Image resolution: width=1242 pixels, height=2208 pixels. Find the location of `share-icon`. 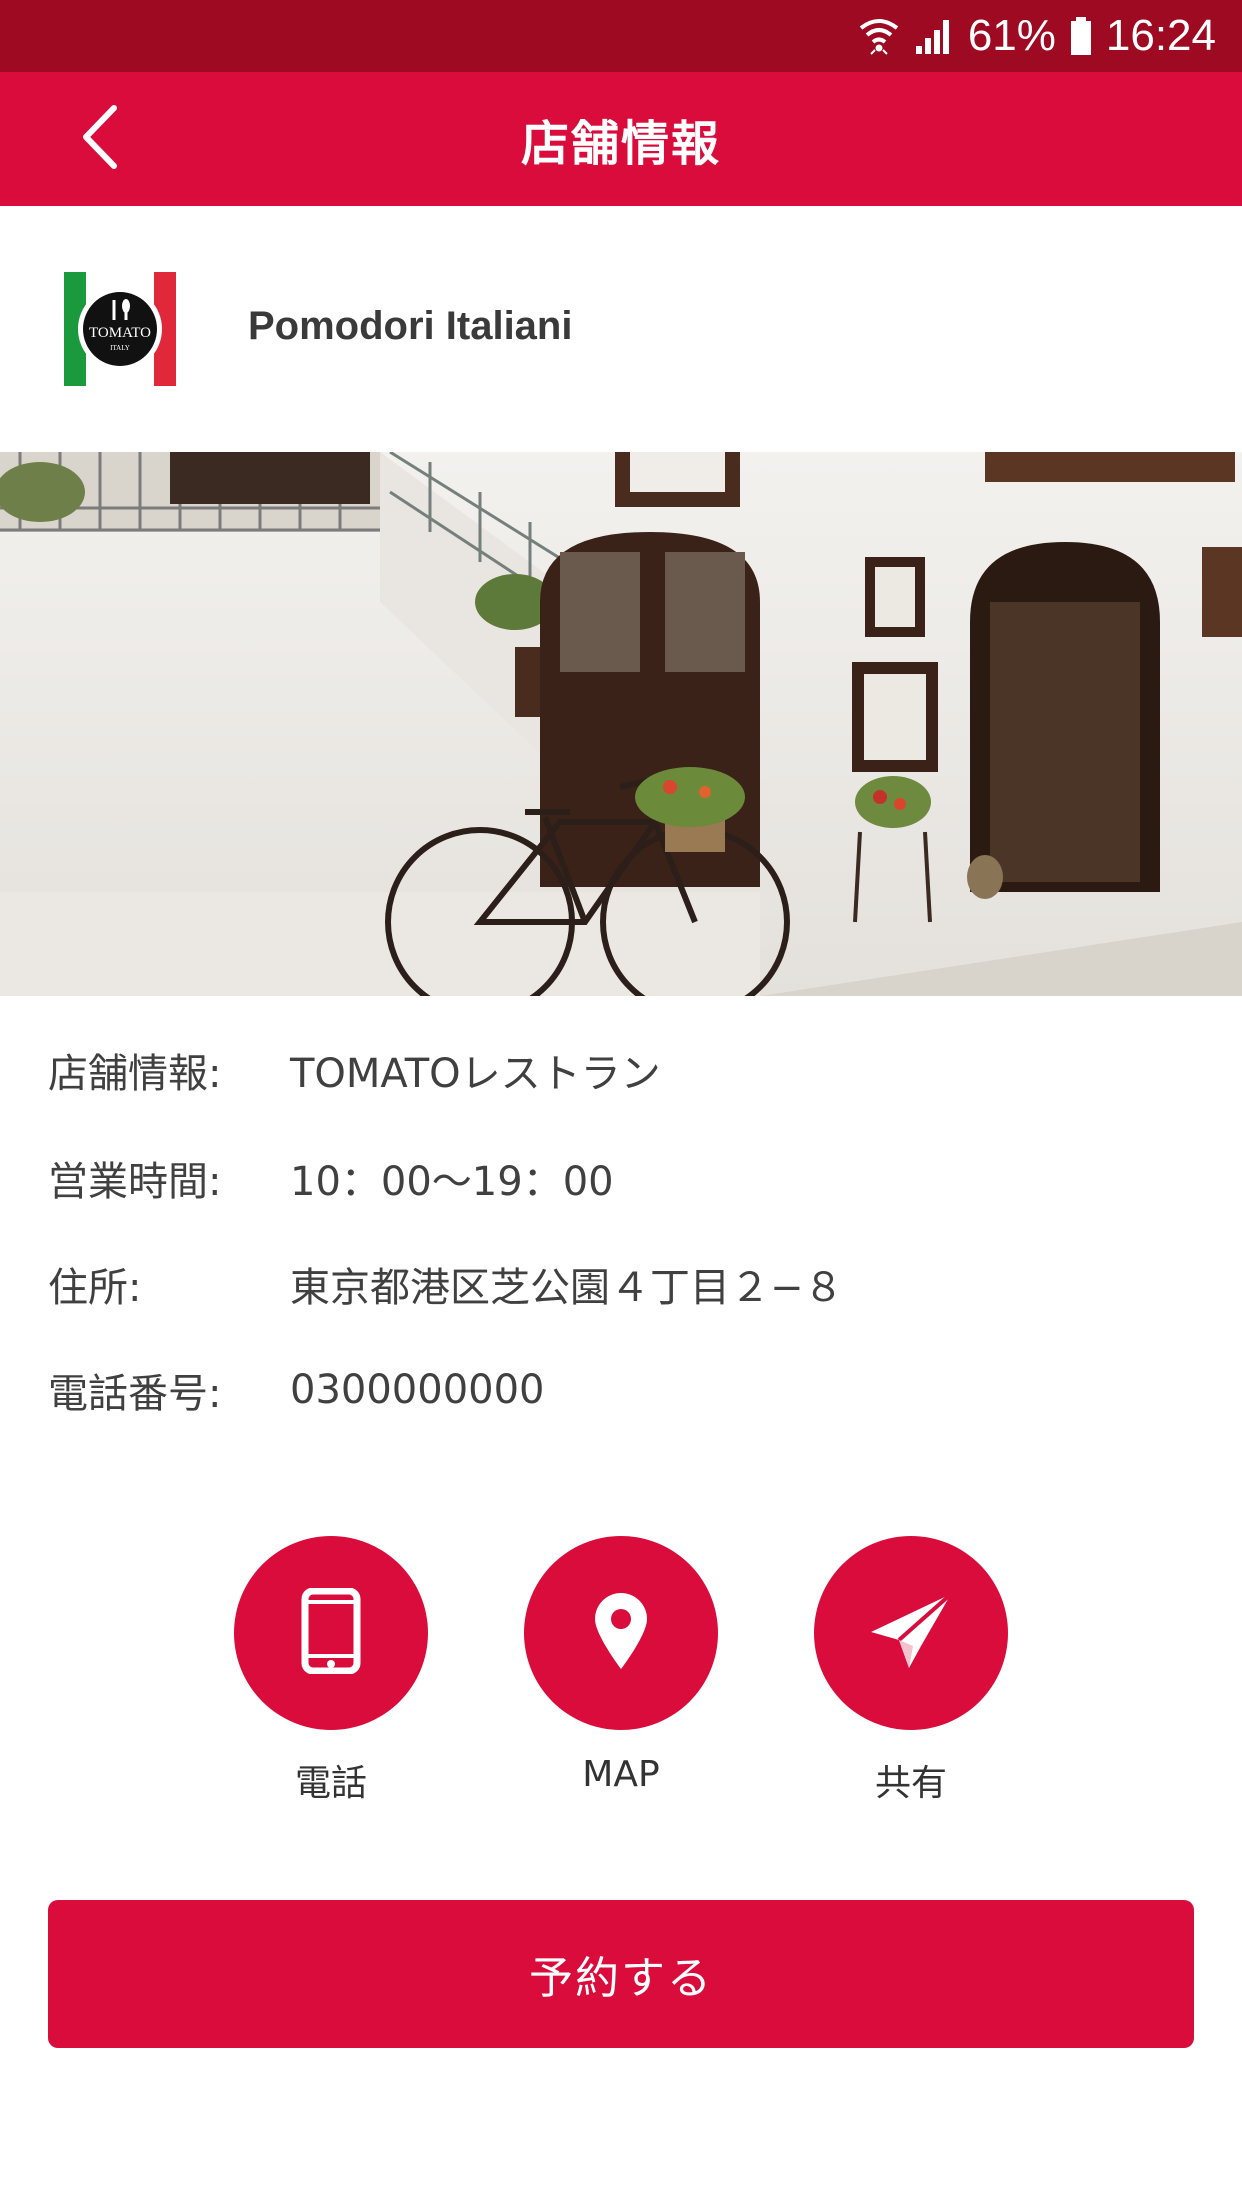

share-icon is located at coordinates (911, 1633).